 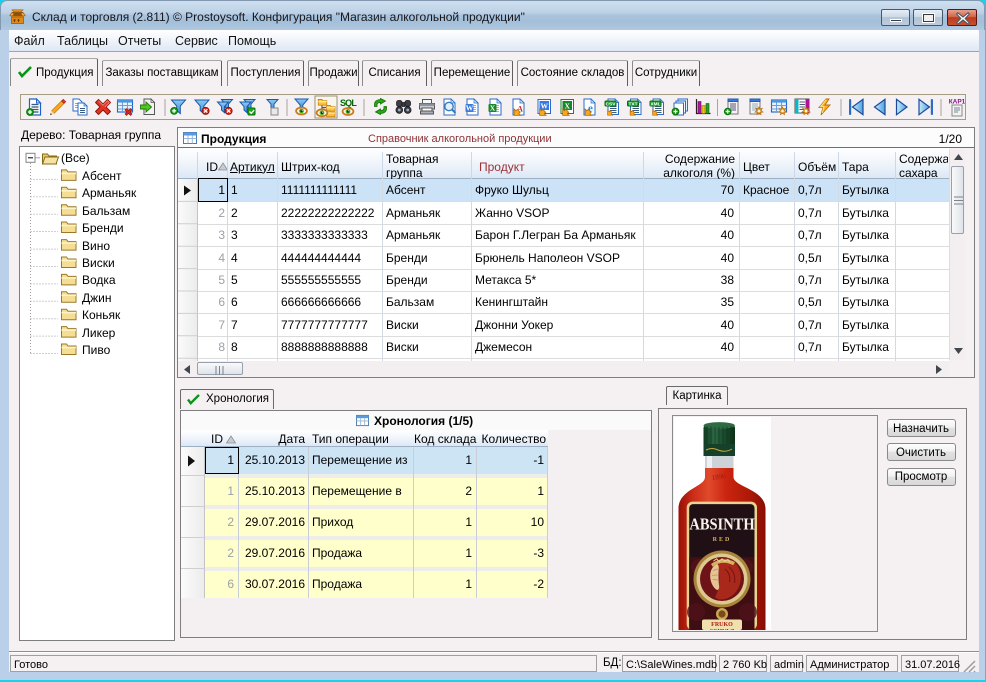 I want to click on svg-text: SCHULZ, so click(x=722, y=629).